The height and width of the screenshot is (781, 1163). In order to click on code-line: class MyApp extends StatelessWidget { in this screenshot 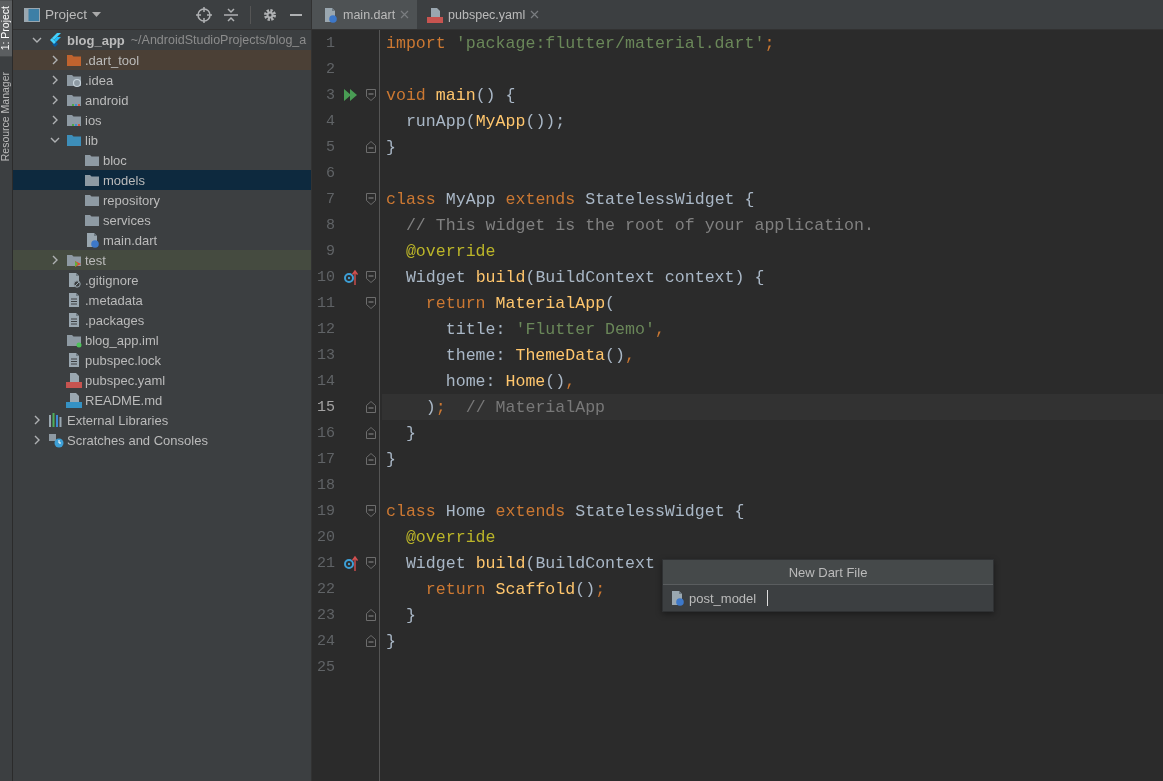, I will do `click(570, 199)`.